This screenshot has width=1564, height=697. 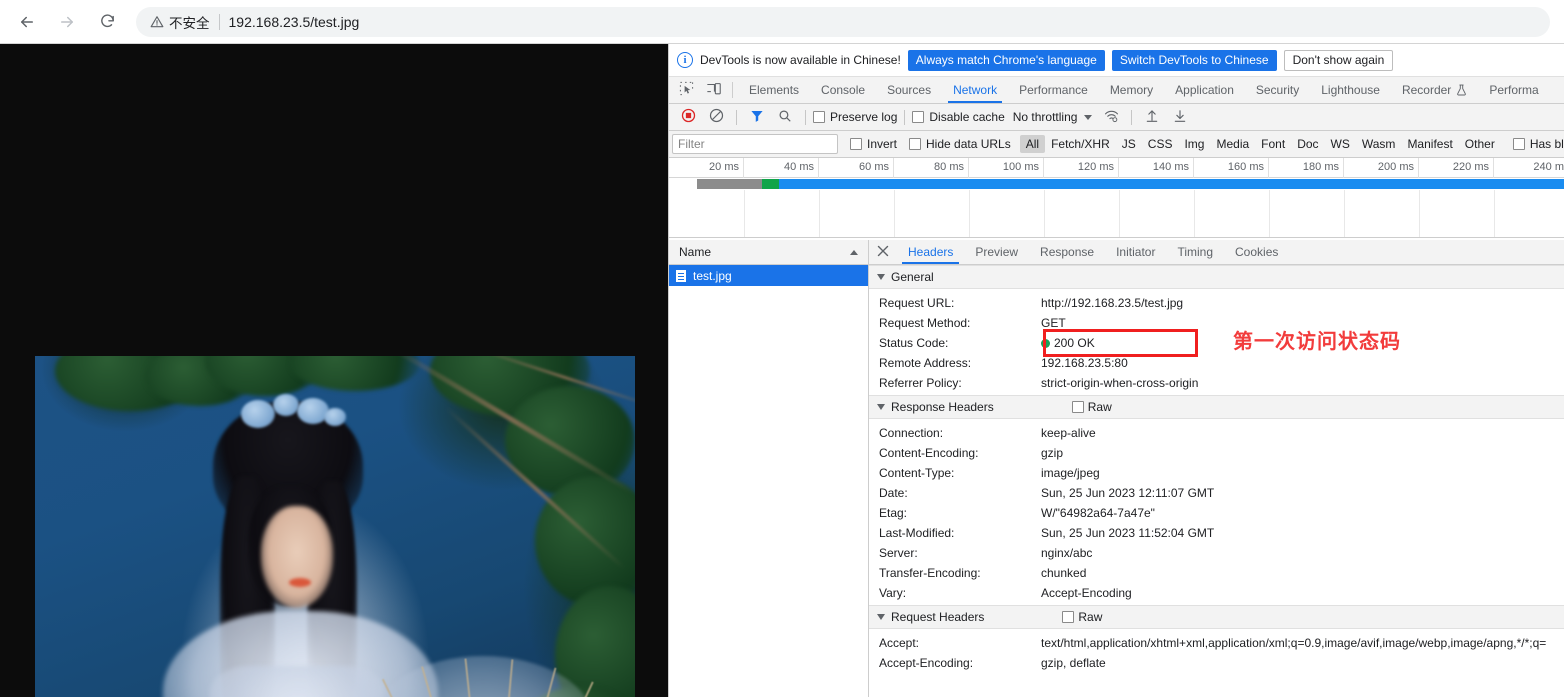 I want to click on invert-label: Invert, so click(x=882, y=144).